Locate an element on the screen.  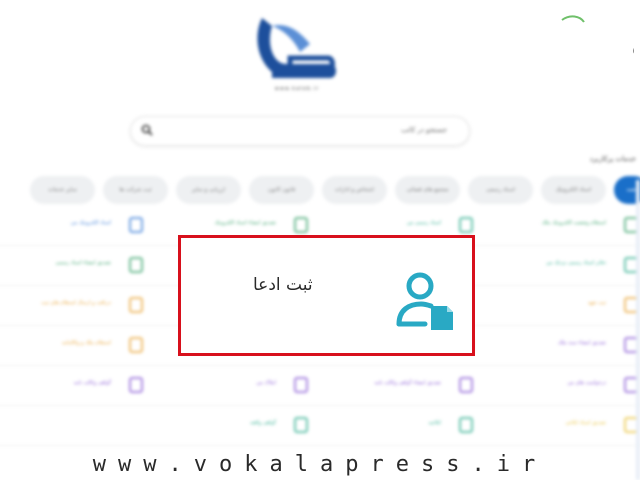
tab-official-docs: اسناد رسمی is located at coordinates (500, 190).